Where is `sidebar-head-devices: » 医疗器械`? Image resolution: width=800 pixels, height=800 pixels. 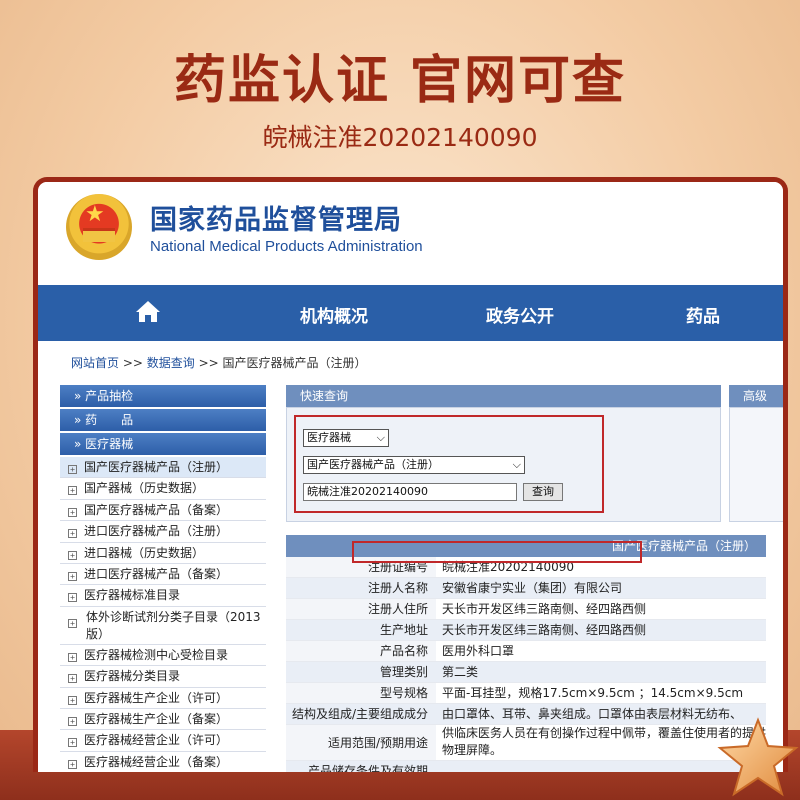
sidebar-head-devices: » 医疗器械 is located at coordinates (163, 444).